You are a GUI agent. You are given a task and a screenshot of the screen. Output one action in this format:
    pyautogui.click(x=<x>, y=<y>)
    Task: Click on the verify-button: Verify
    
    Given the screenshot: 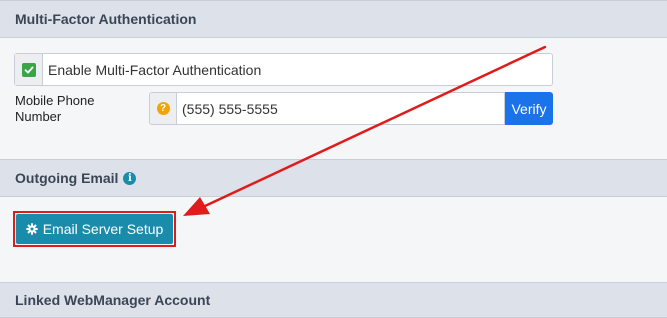 What is the action you would take?
    pyautogui.click(x=529, y=108)
    